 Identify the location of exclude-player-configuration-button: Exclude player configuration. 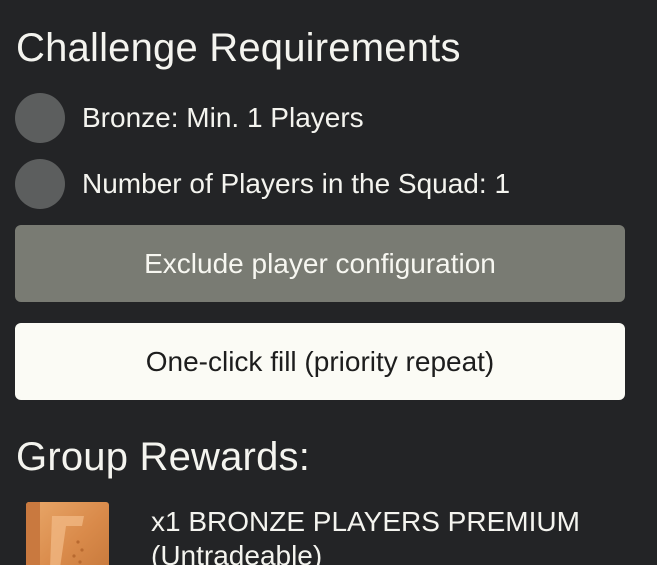
(320, 263).